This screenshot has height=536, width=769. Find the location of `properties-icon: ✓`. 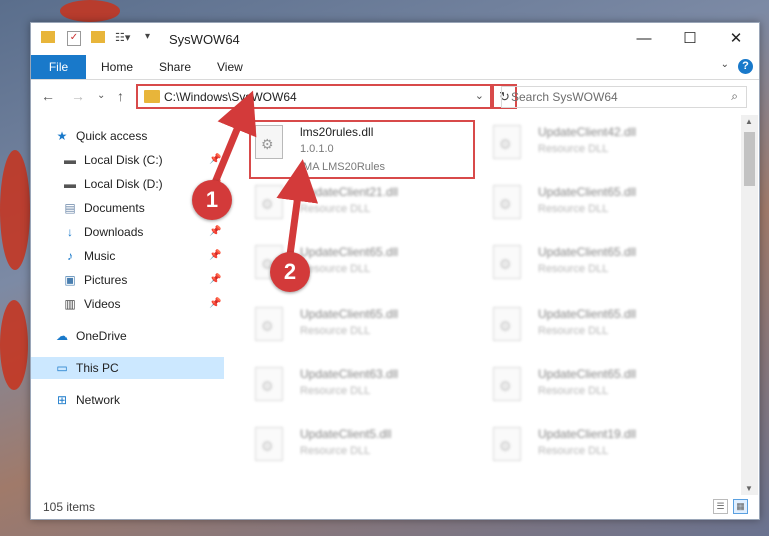

properties-icon: ✓ is located at coordinates (74, 38).